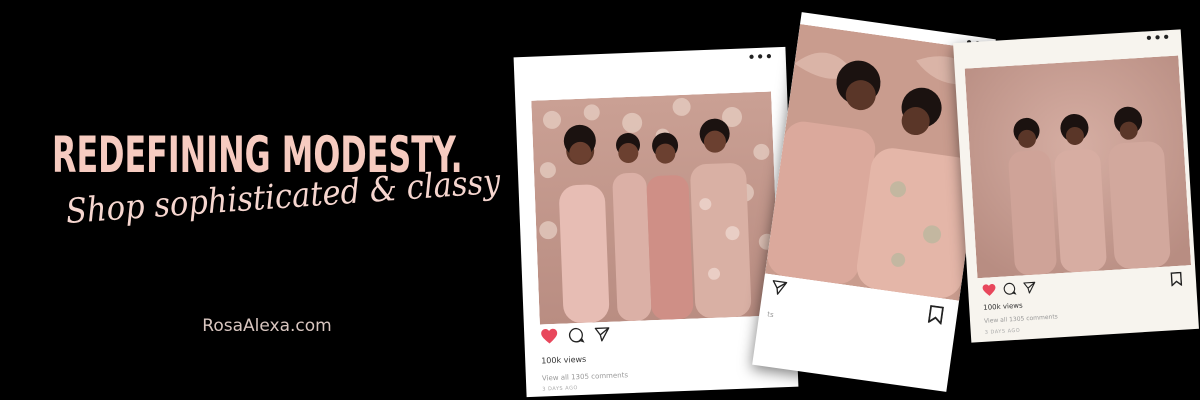 The height and width of the screenshot is (400, 1200). I want to click on trio-fashion-photo, so click(1078, 167).